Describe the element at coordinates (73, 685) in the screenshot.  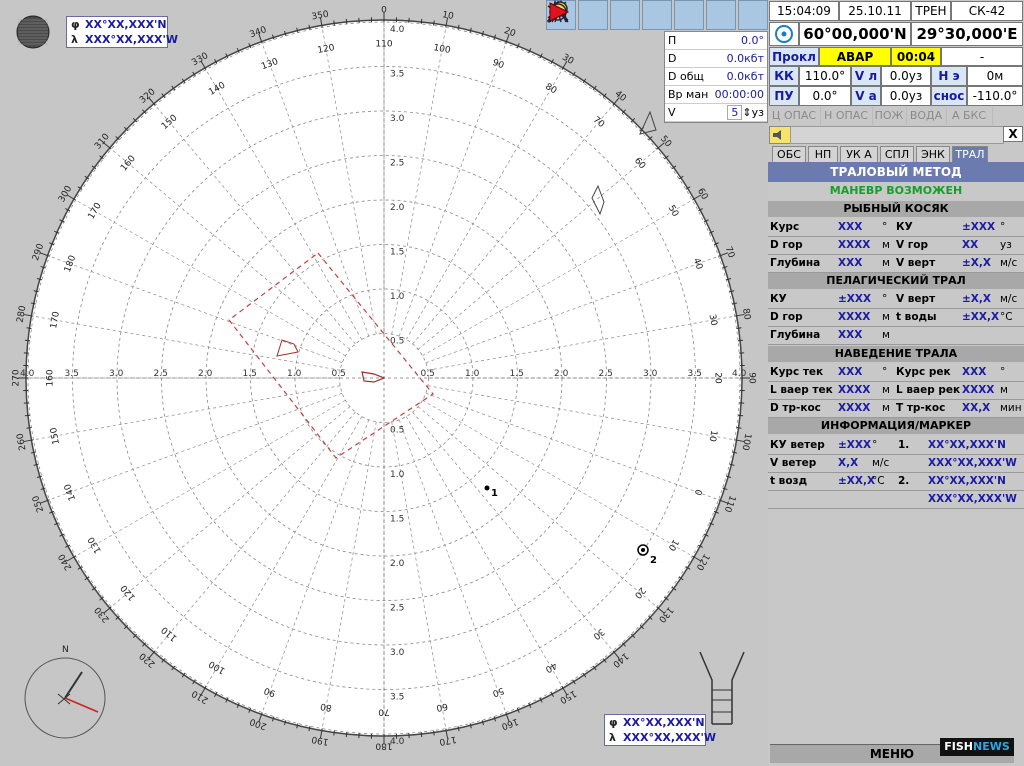
I see `wind-arrow` at that location.